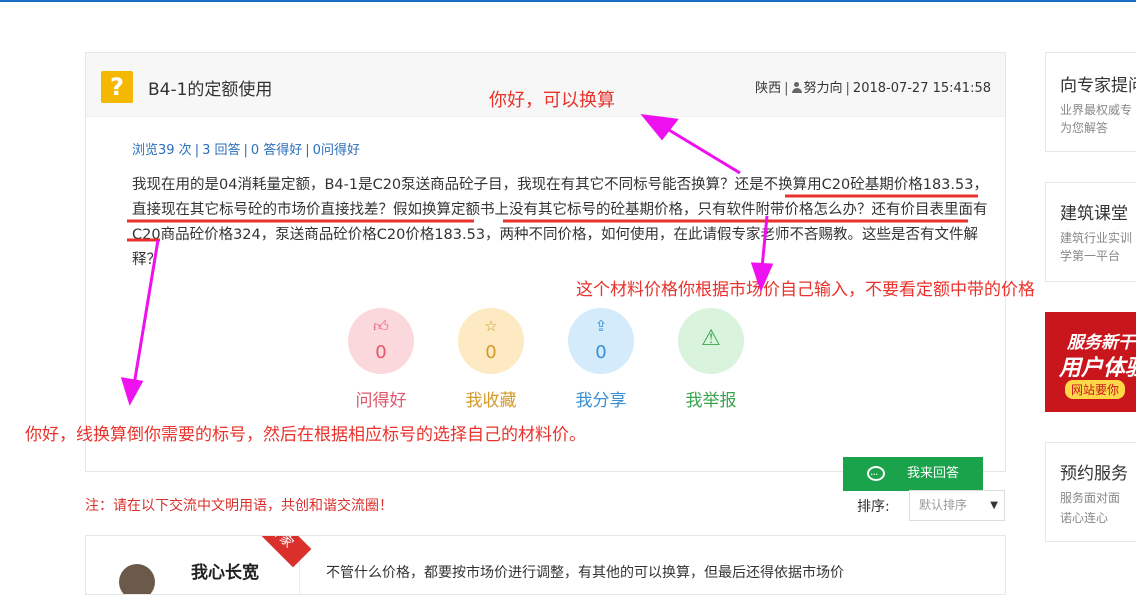 This screenshot has width=1136, height=595. I want to click on warning-icon: ⚠, so click(711, 338).